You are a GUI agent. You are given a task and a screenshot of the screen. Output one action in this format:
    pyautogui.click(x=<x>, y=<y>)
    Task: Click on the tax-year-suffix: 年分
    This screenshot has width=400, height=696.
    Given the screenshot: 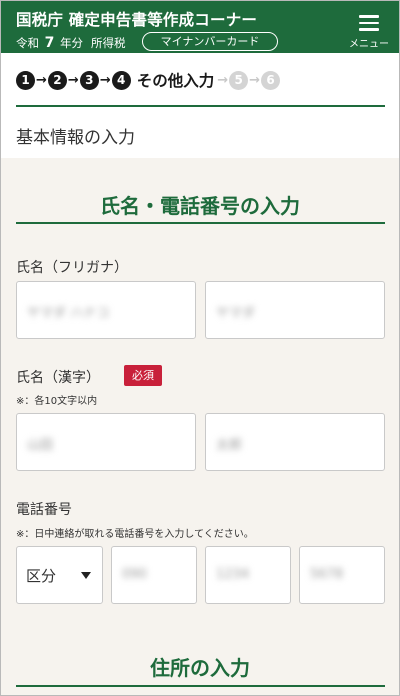 What is the action you would take?
    pyautogui.click(x=72, y=43)
    